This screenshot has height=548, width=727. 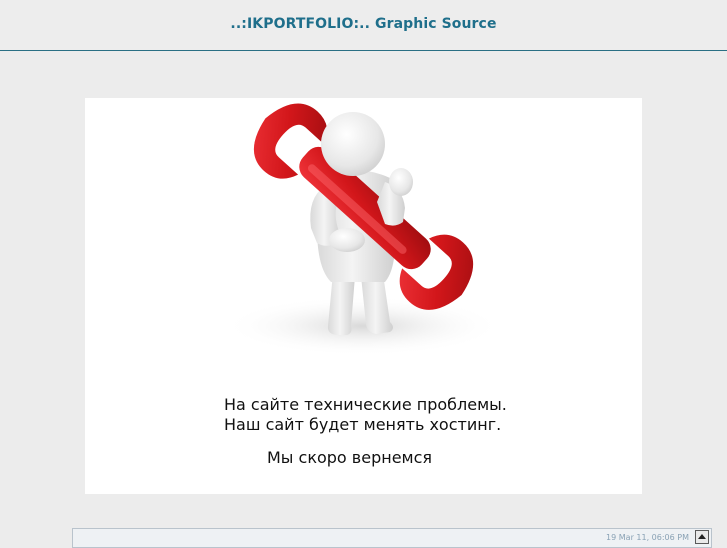 What do you see at coordinates (363, 326) in the screenshot?
I see `ground-shadow` at bounding box center [363, 326].